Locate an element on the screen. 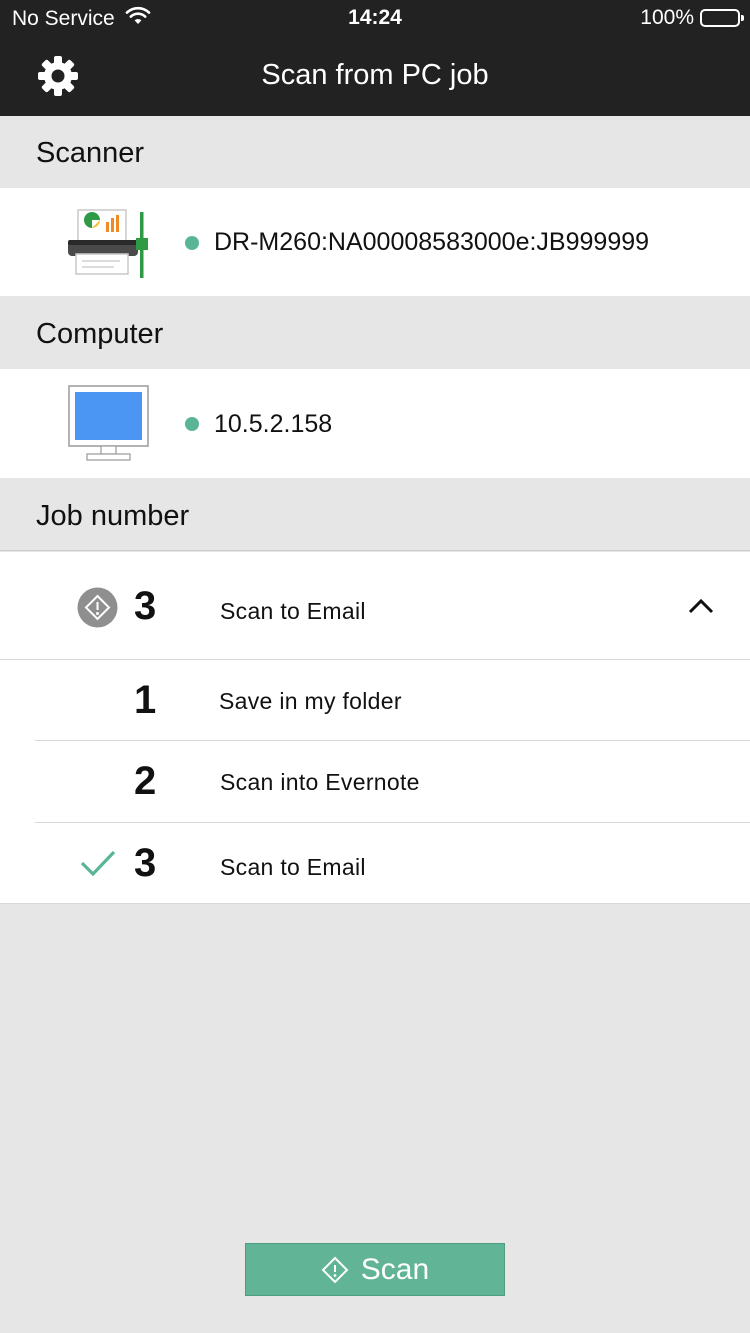 The height and width of the screenshot is (1333, 750). computer-section-header: Computer is located at coordinates (375, 332).